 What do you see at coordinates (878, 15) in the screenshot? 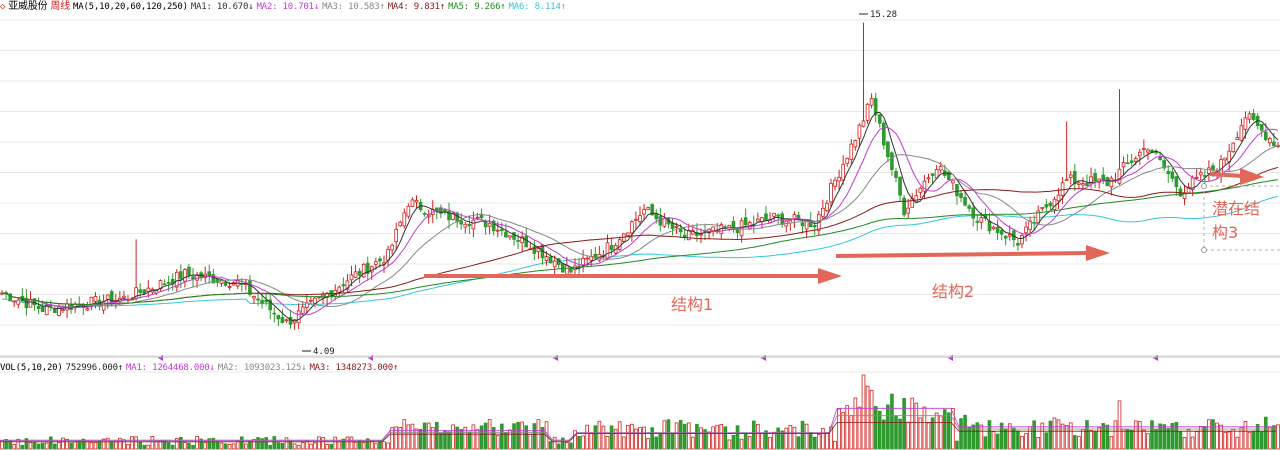
I see `high-marker: 15.28` at bounding box center [878, 15].